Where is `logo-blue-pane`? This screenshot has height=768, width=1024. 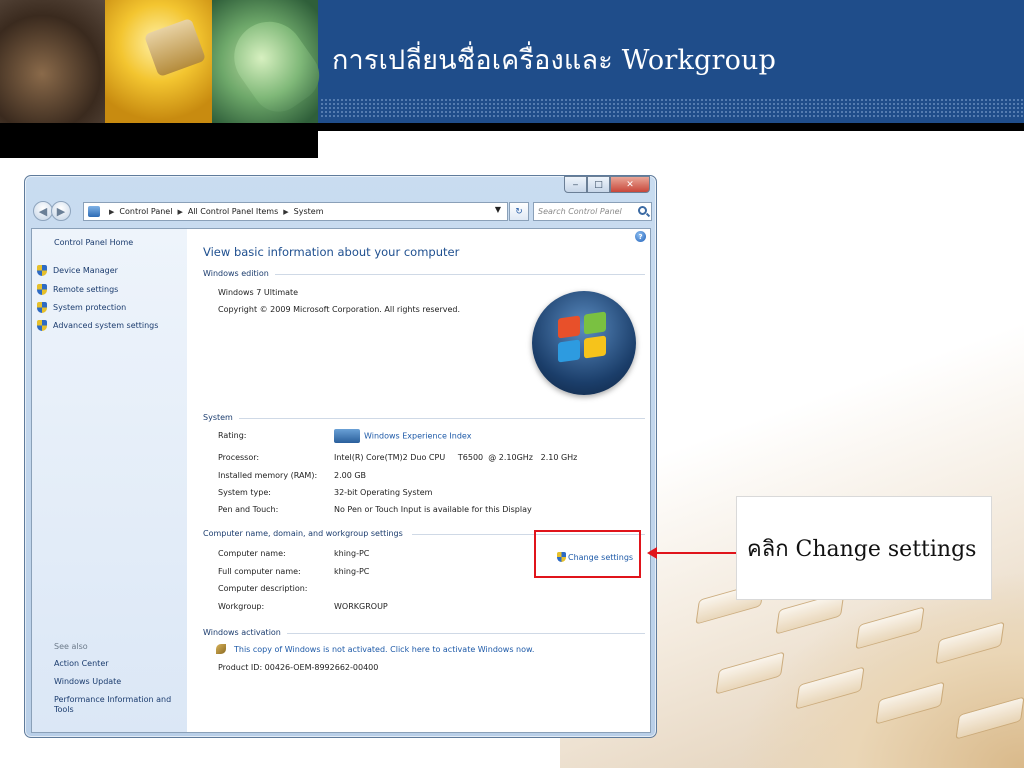 logo-blue-pane is located at coordinates (569, 351).